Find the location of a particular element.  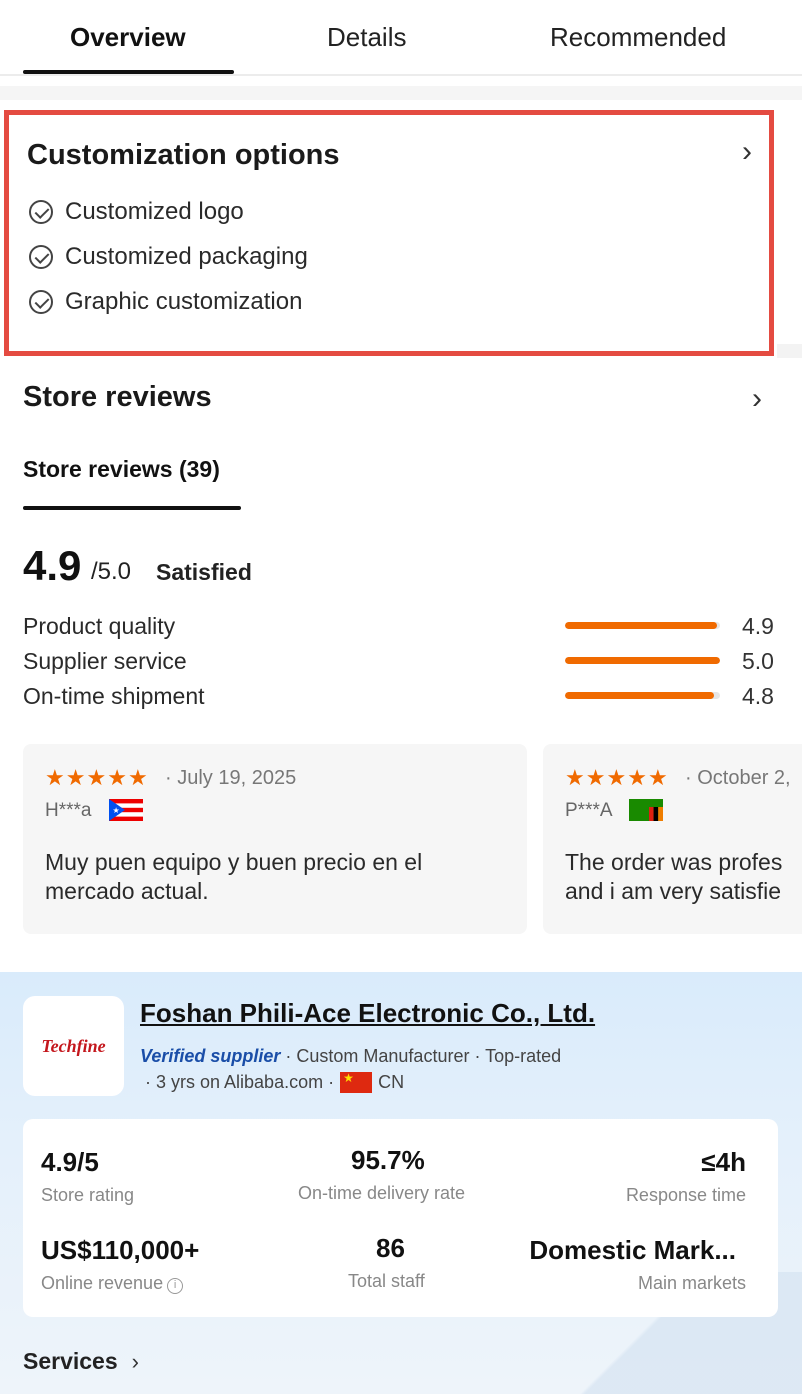

info-icon: i is located at coordinates (175, 1286).